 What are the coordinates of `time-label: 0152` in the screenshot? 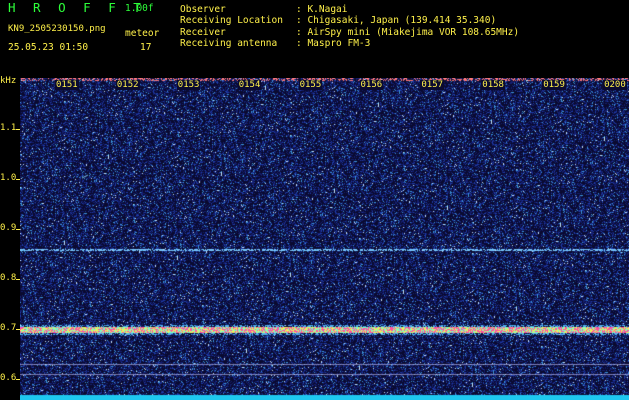 It's located at (127, 85).